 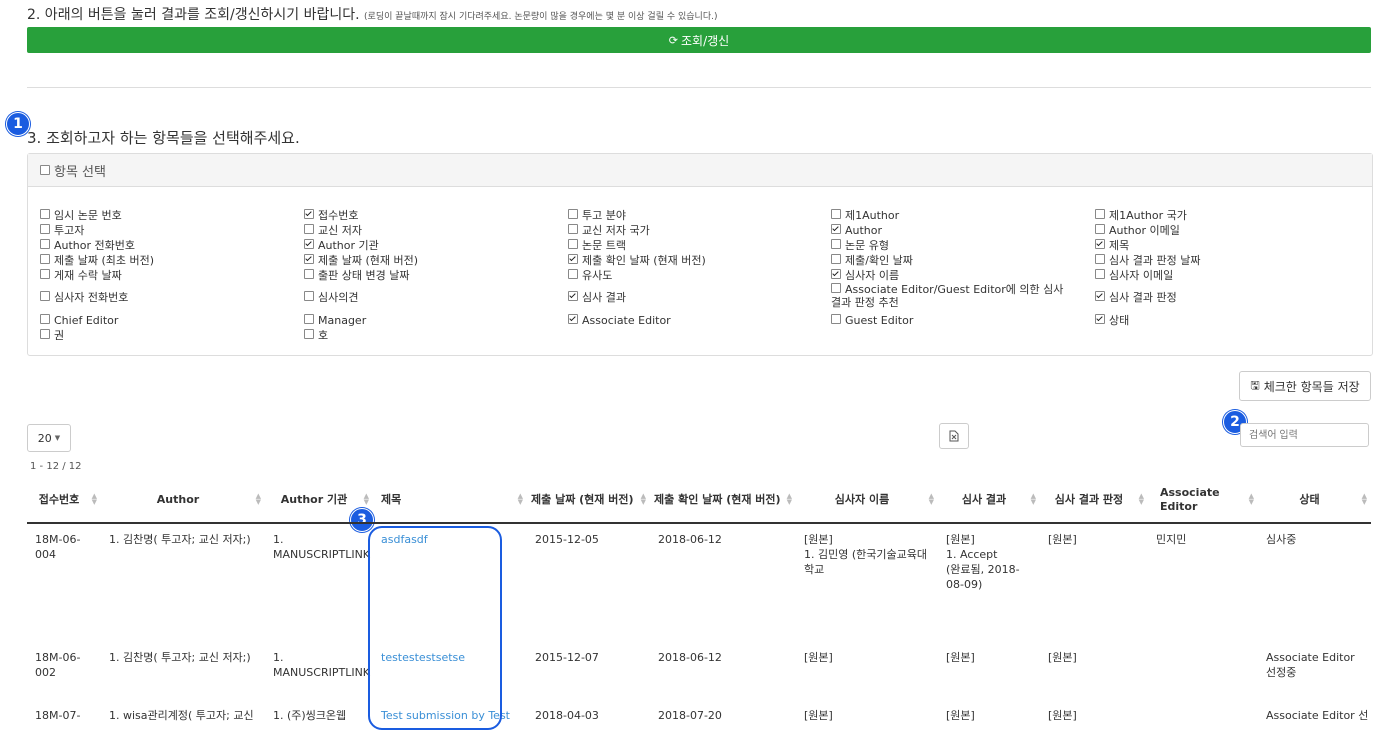 I want to click on option-item: 제출/확인 날짜, so click(x=872, y=260).